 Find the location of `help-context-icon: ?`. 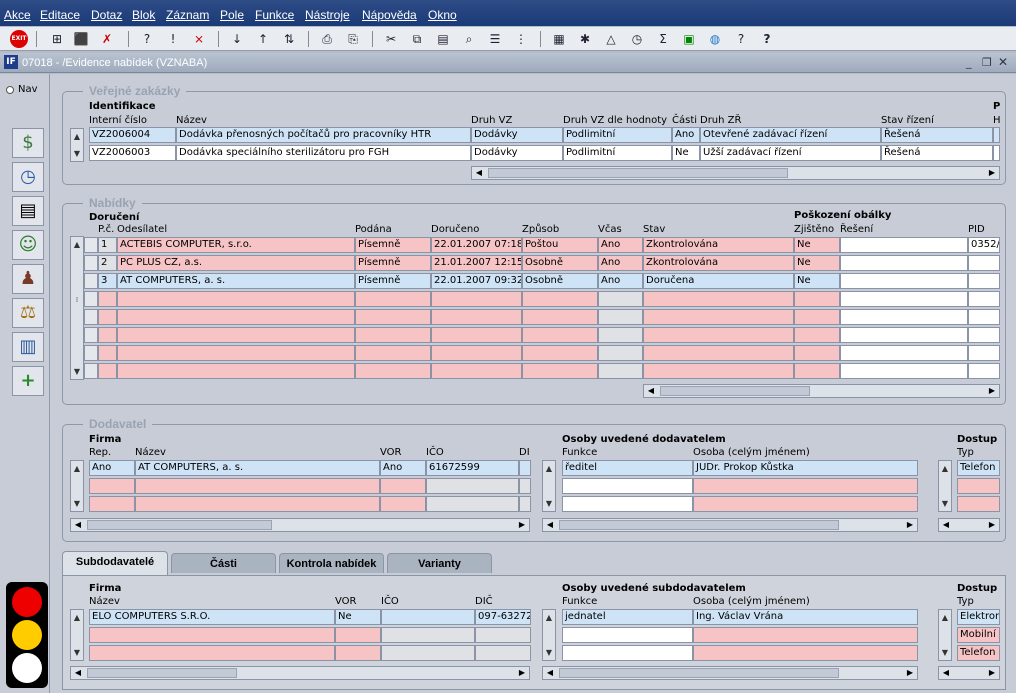

help-context-icon: ? is located at coordinates (741, 39).